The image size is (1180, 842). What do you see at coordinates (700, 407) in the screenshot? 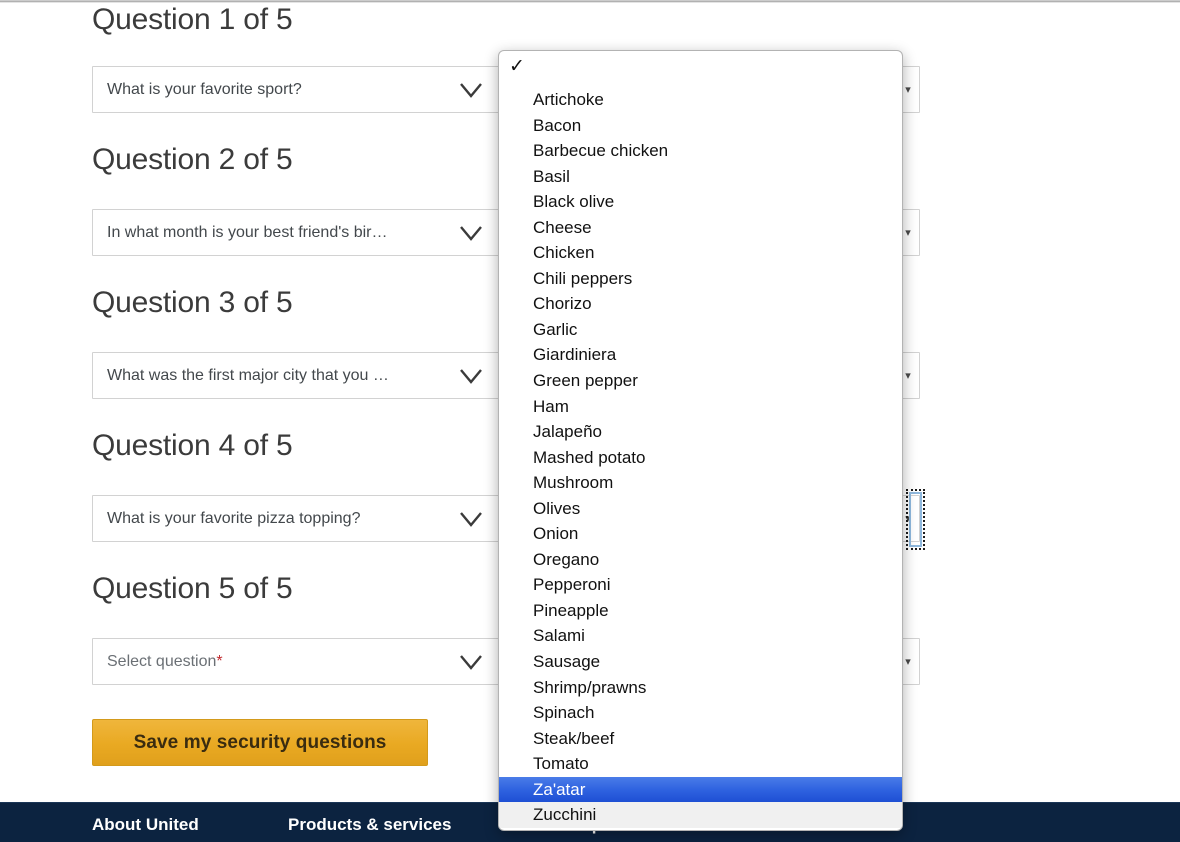
I see `dropdown-option: Ham` at bounding box center [700, 407].